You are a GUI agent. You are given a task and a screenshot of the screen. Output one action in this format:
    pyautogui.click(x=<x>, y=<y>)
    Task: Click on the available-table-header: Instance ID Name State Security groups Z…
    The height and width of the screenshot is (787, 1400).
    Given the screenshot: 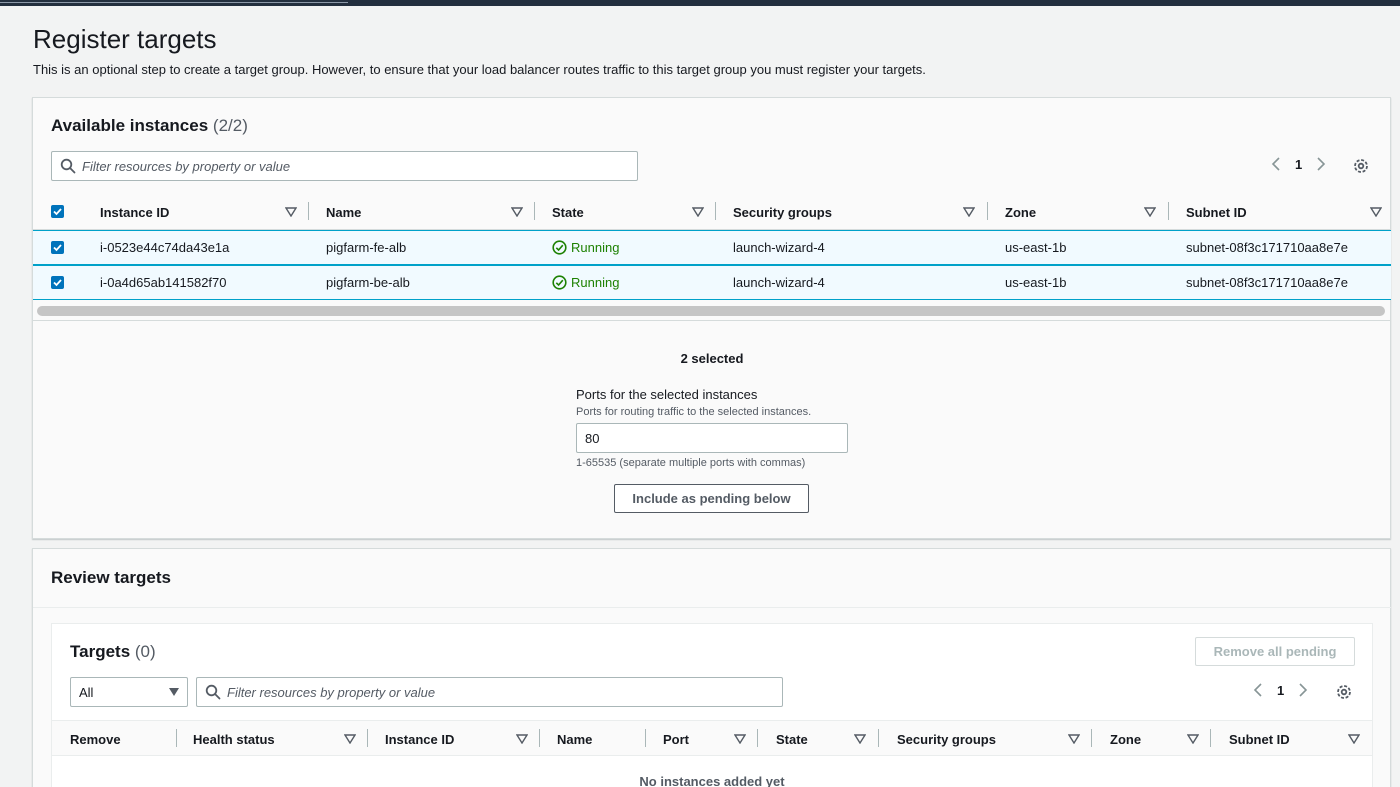 What is the action you would take?
    pyautogui.click(x=712, y=212)
    